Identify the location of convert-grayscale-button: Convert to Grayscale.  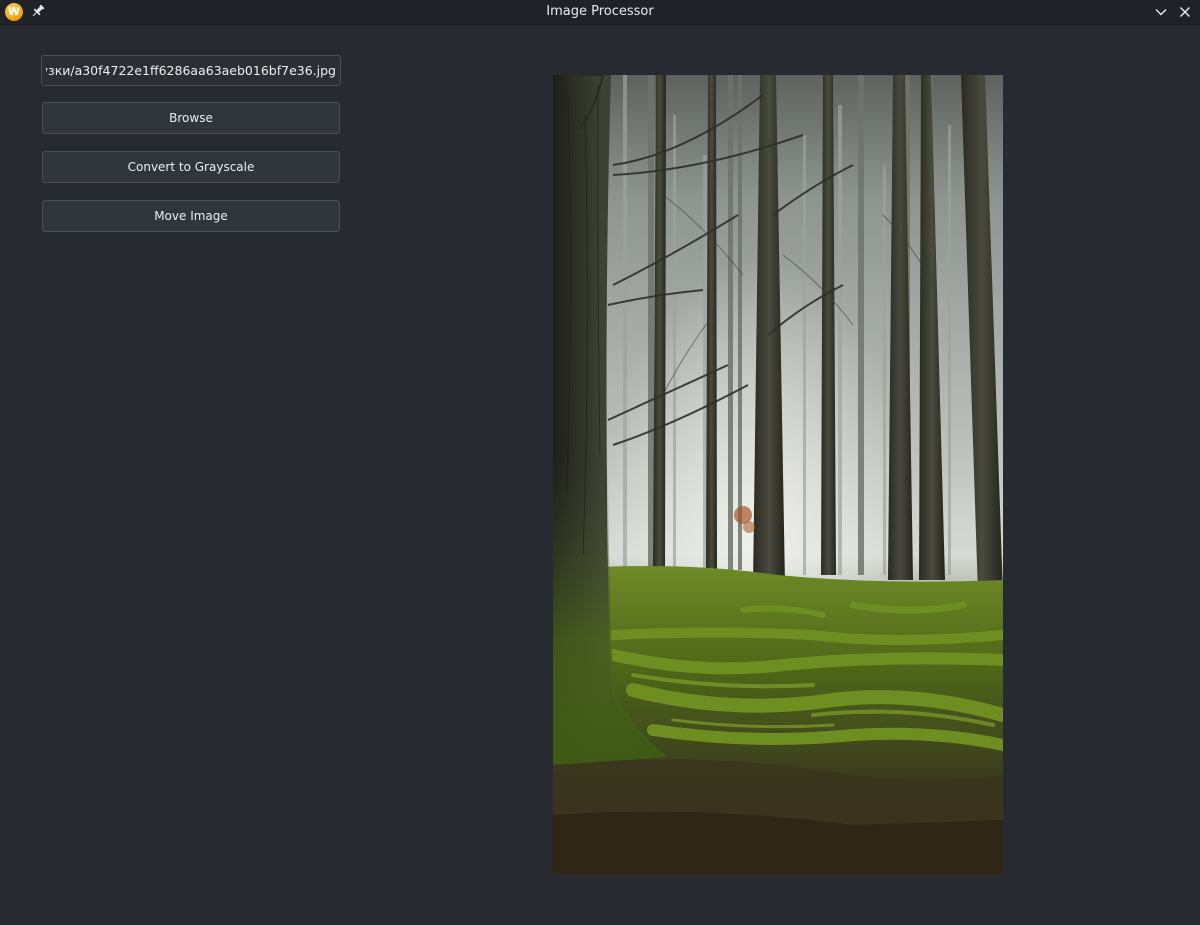
(191, 167).